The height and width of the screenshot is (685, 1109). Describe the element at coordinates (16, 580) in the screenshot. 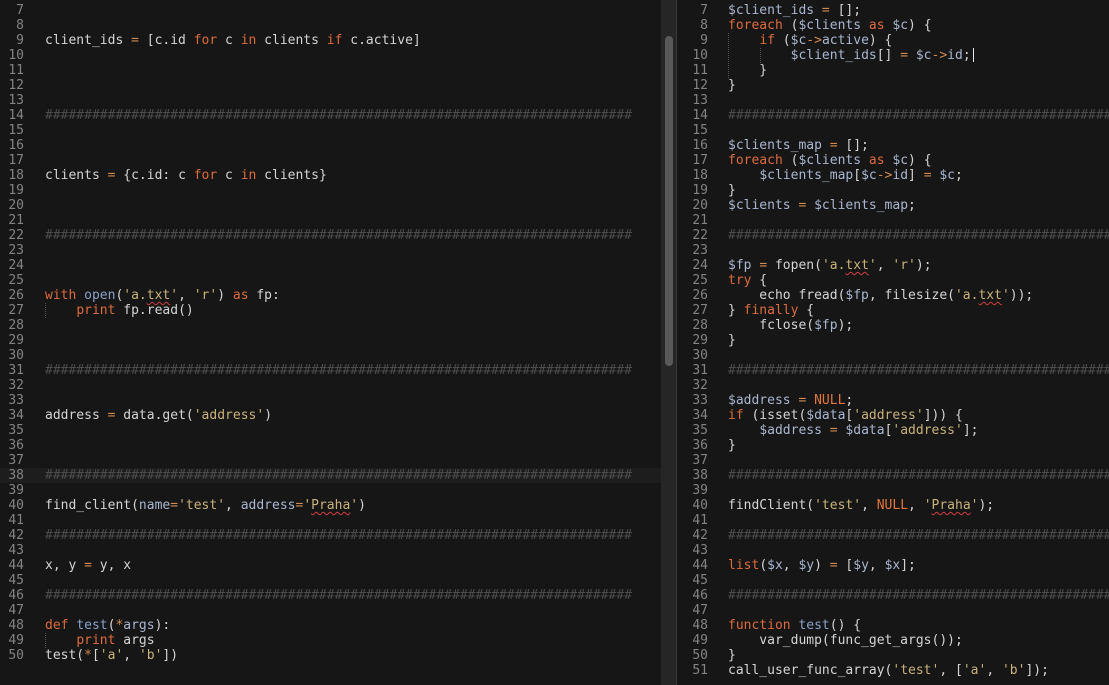

I see `line-number: 45` at that location.